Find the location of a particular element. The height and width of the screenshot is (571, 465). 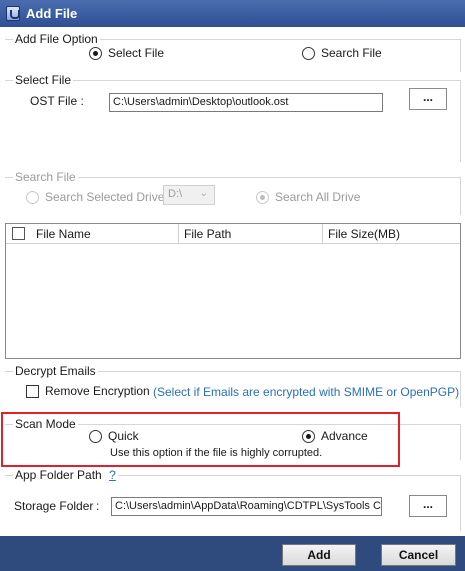

add-file-option-label: Add File Option is located at coordinates (56, 39).